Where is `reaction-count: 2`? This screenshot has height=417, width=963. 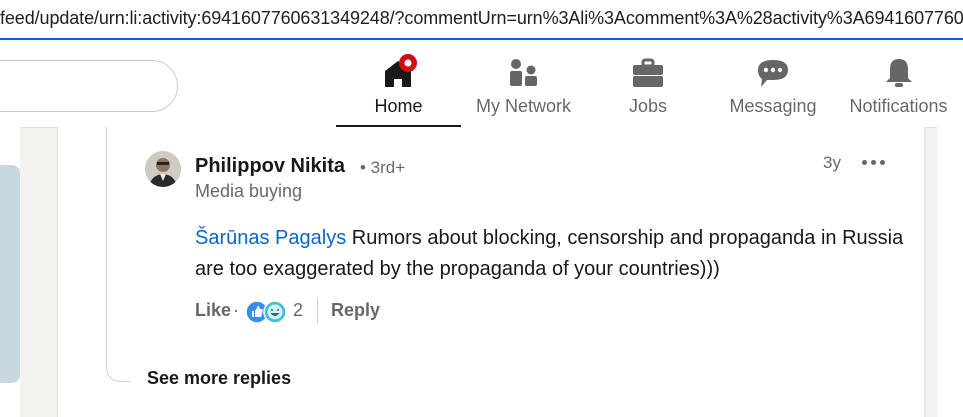 reaction-count: 2 is located at coordinates (298, 310).